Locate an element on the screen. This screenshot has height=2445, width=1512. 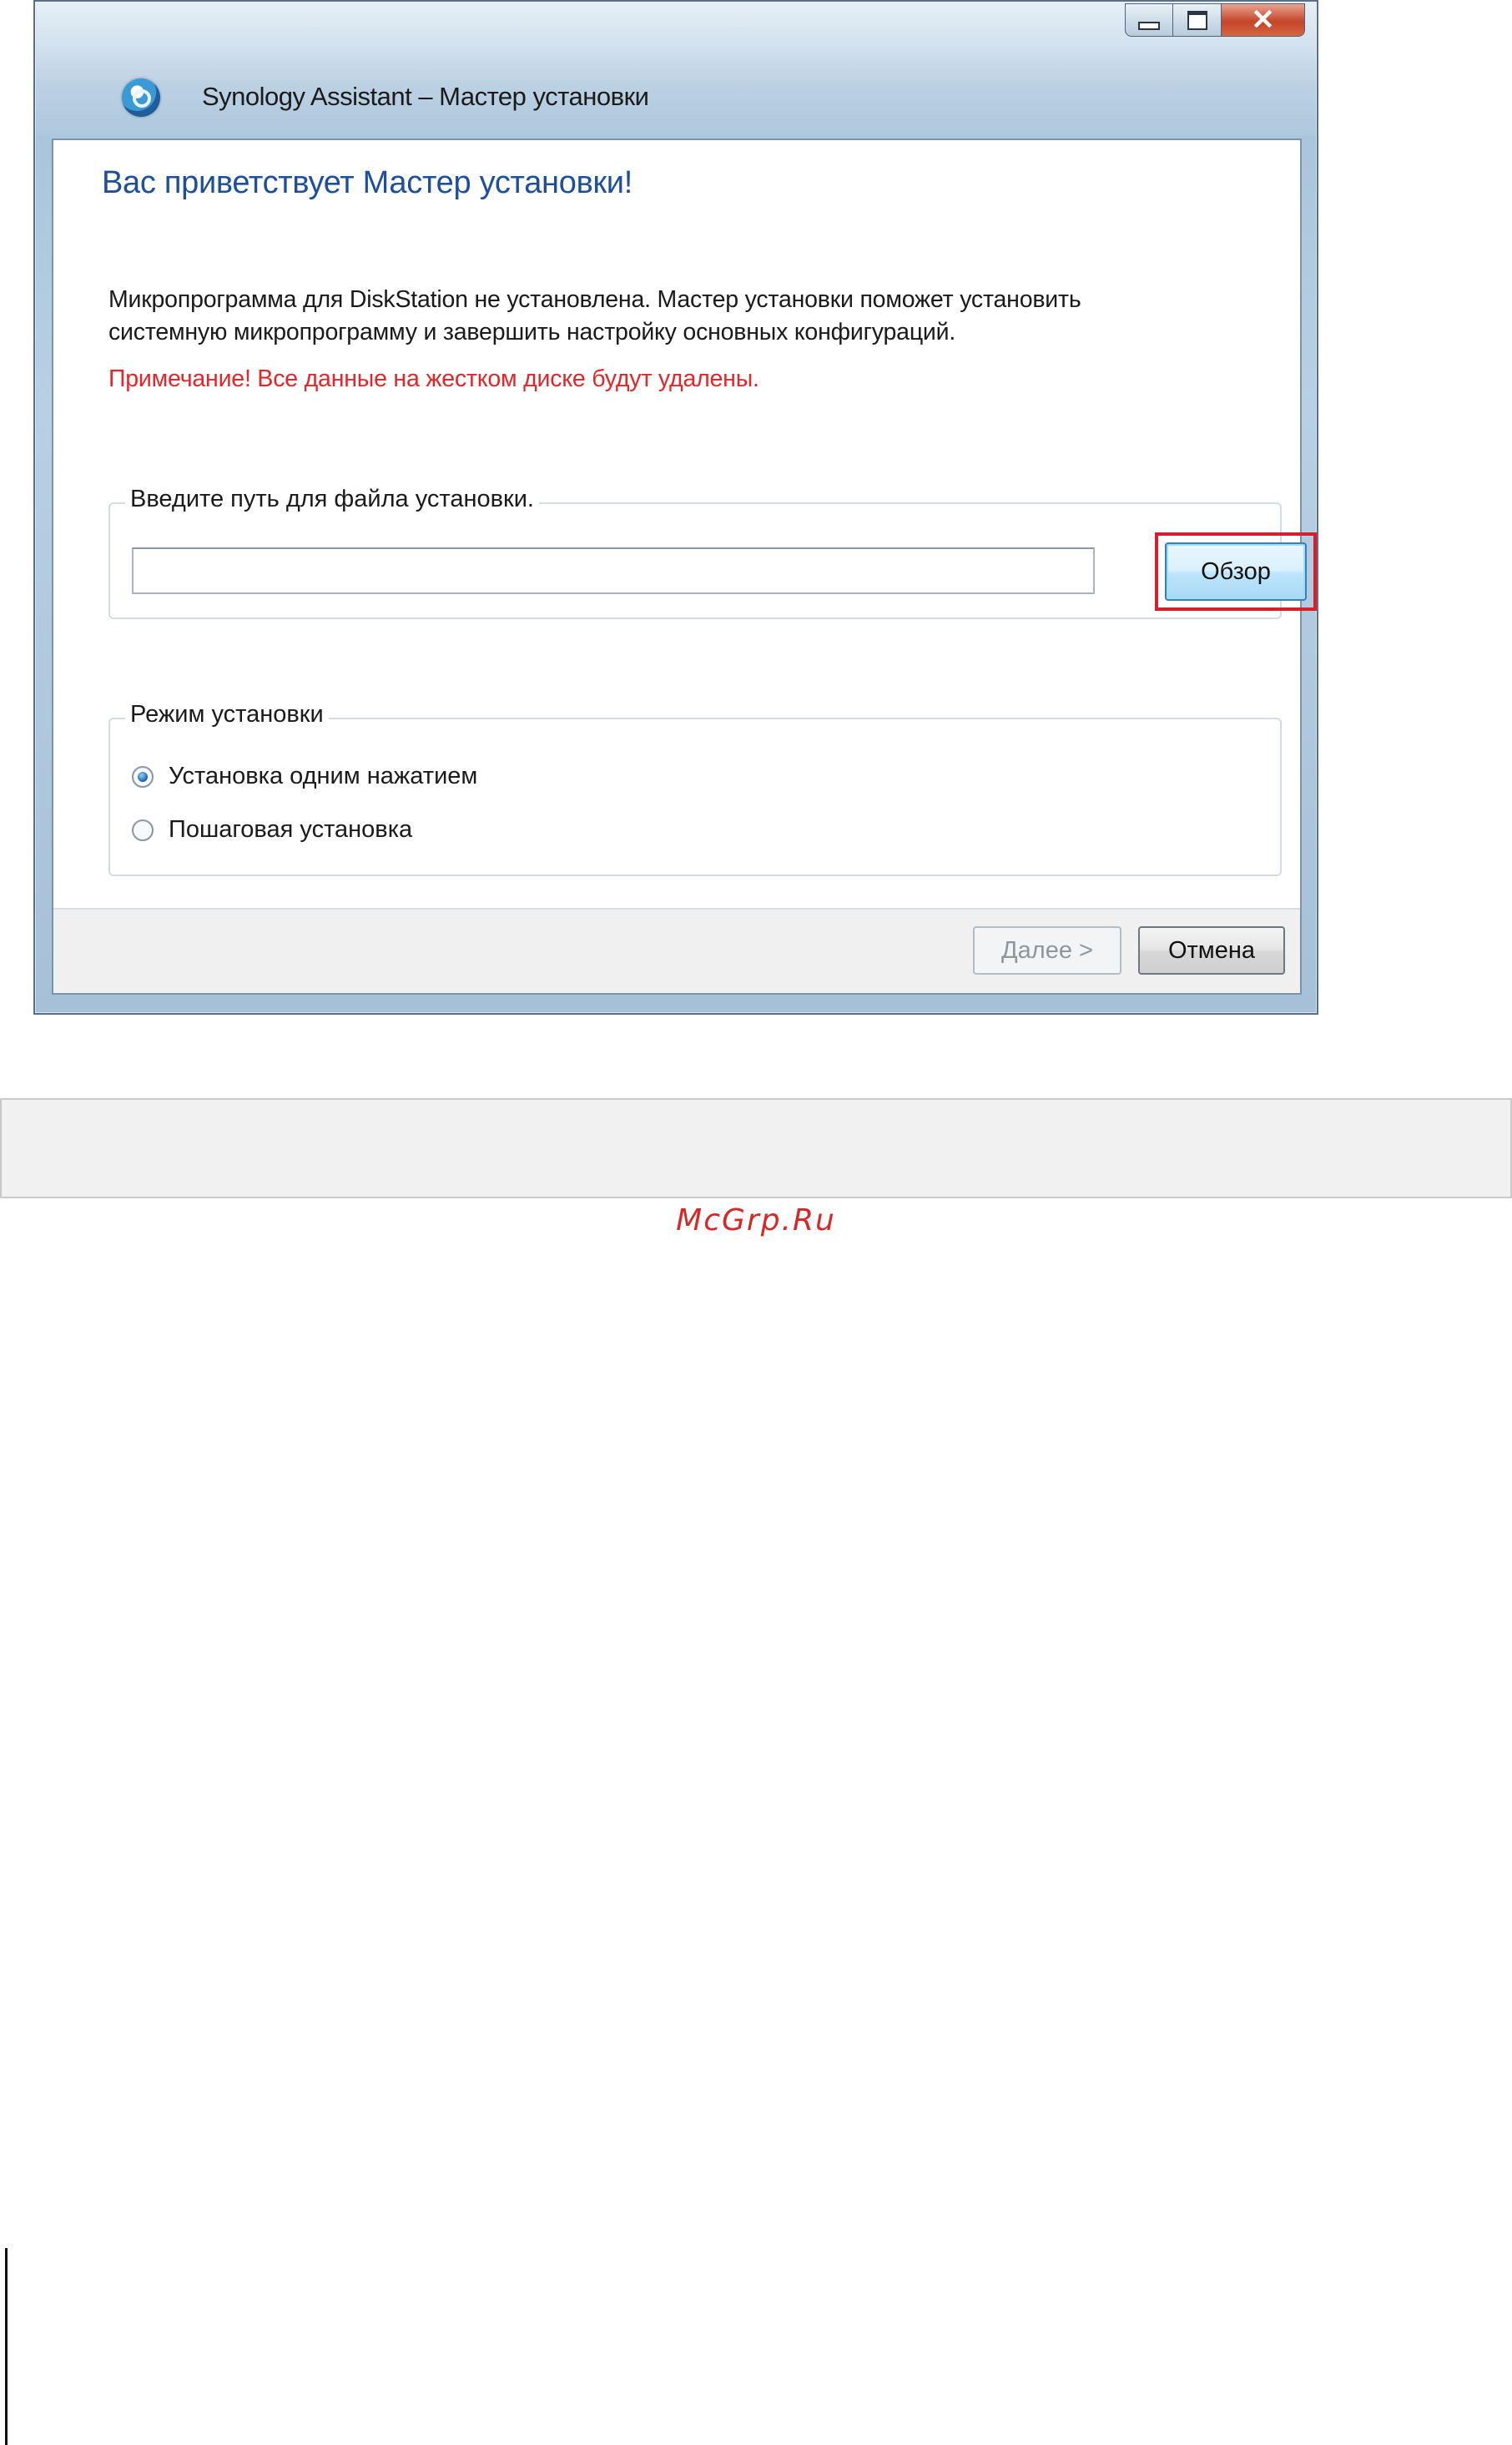
install-file-group: Введите путь для файла установки. Обзор is located at coordinates (712, 552).